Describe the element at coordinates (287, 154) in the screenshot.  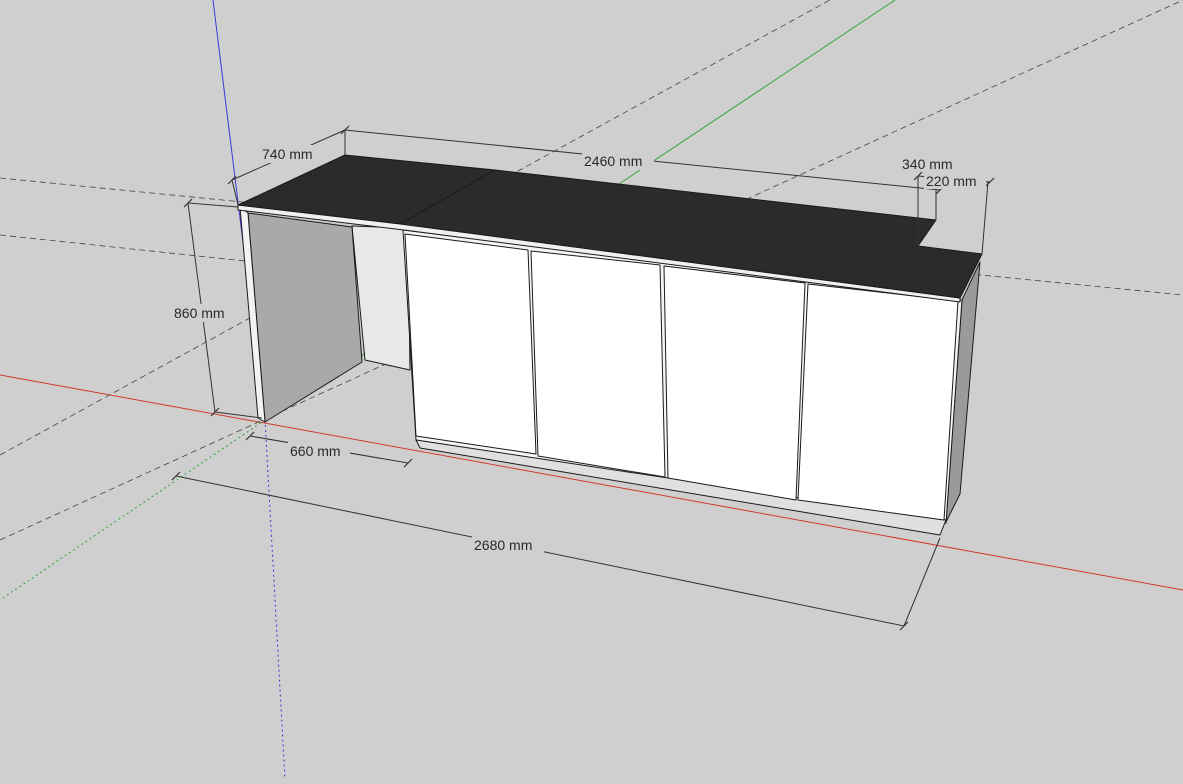
I see `dimension-label-counter-depth: 740 mm` at that location.